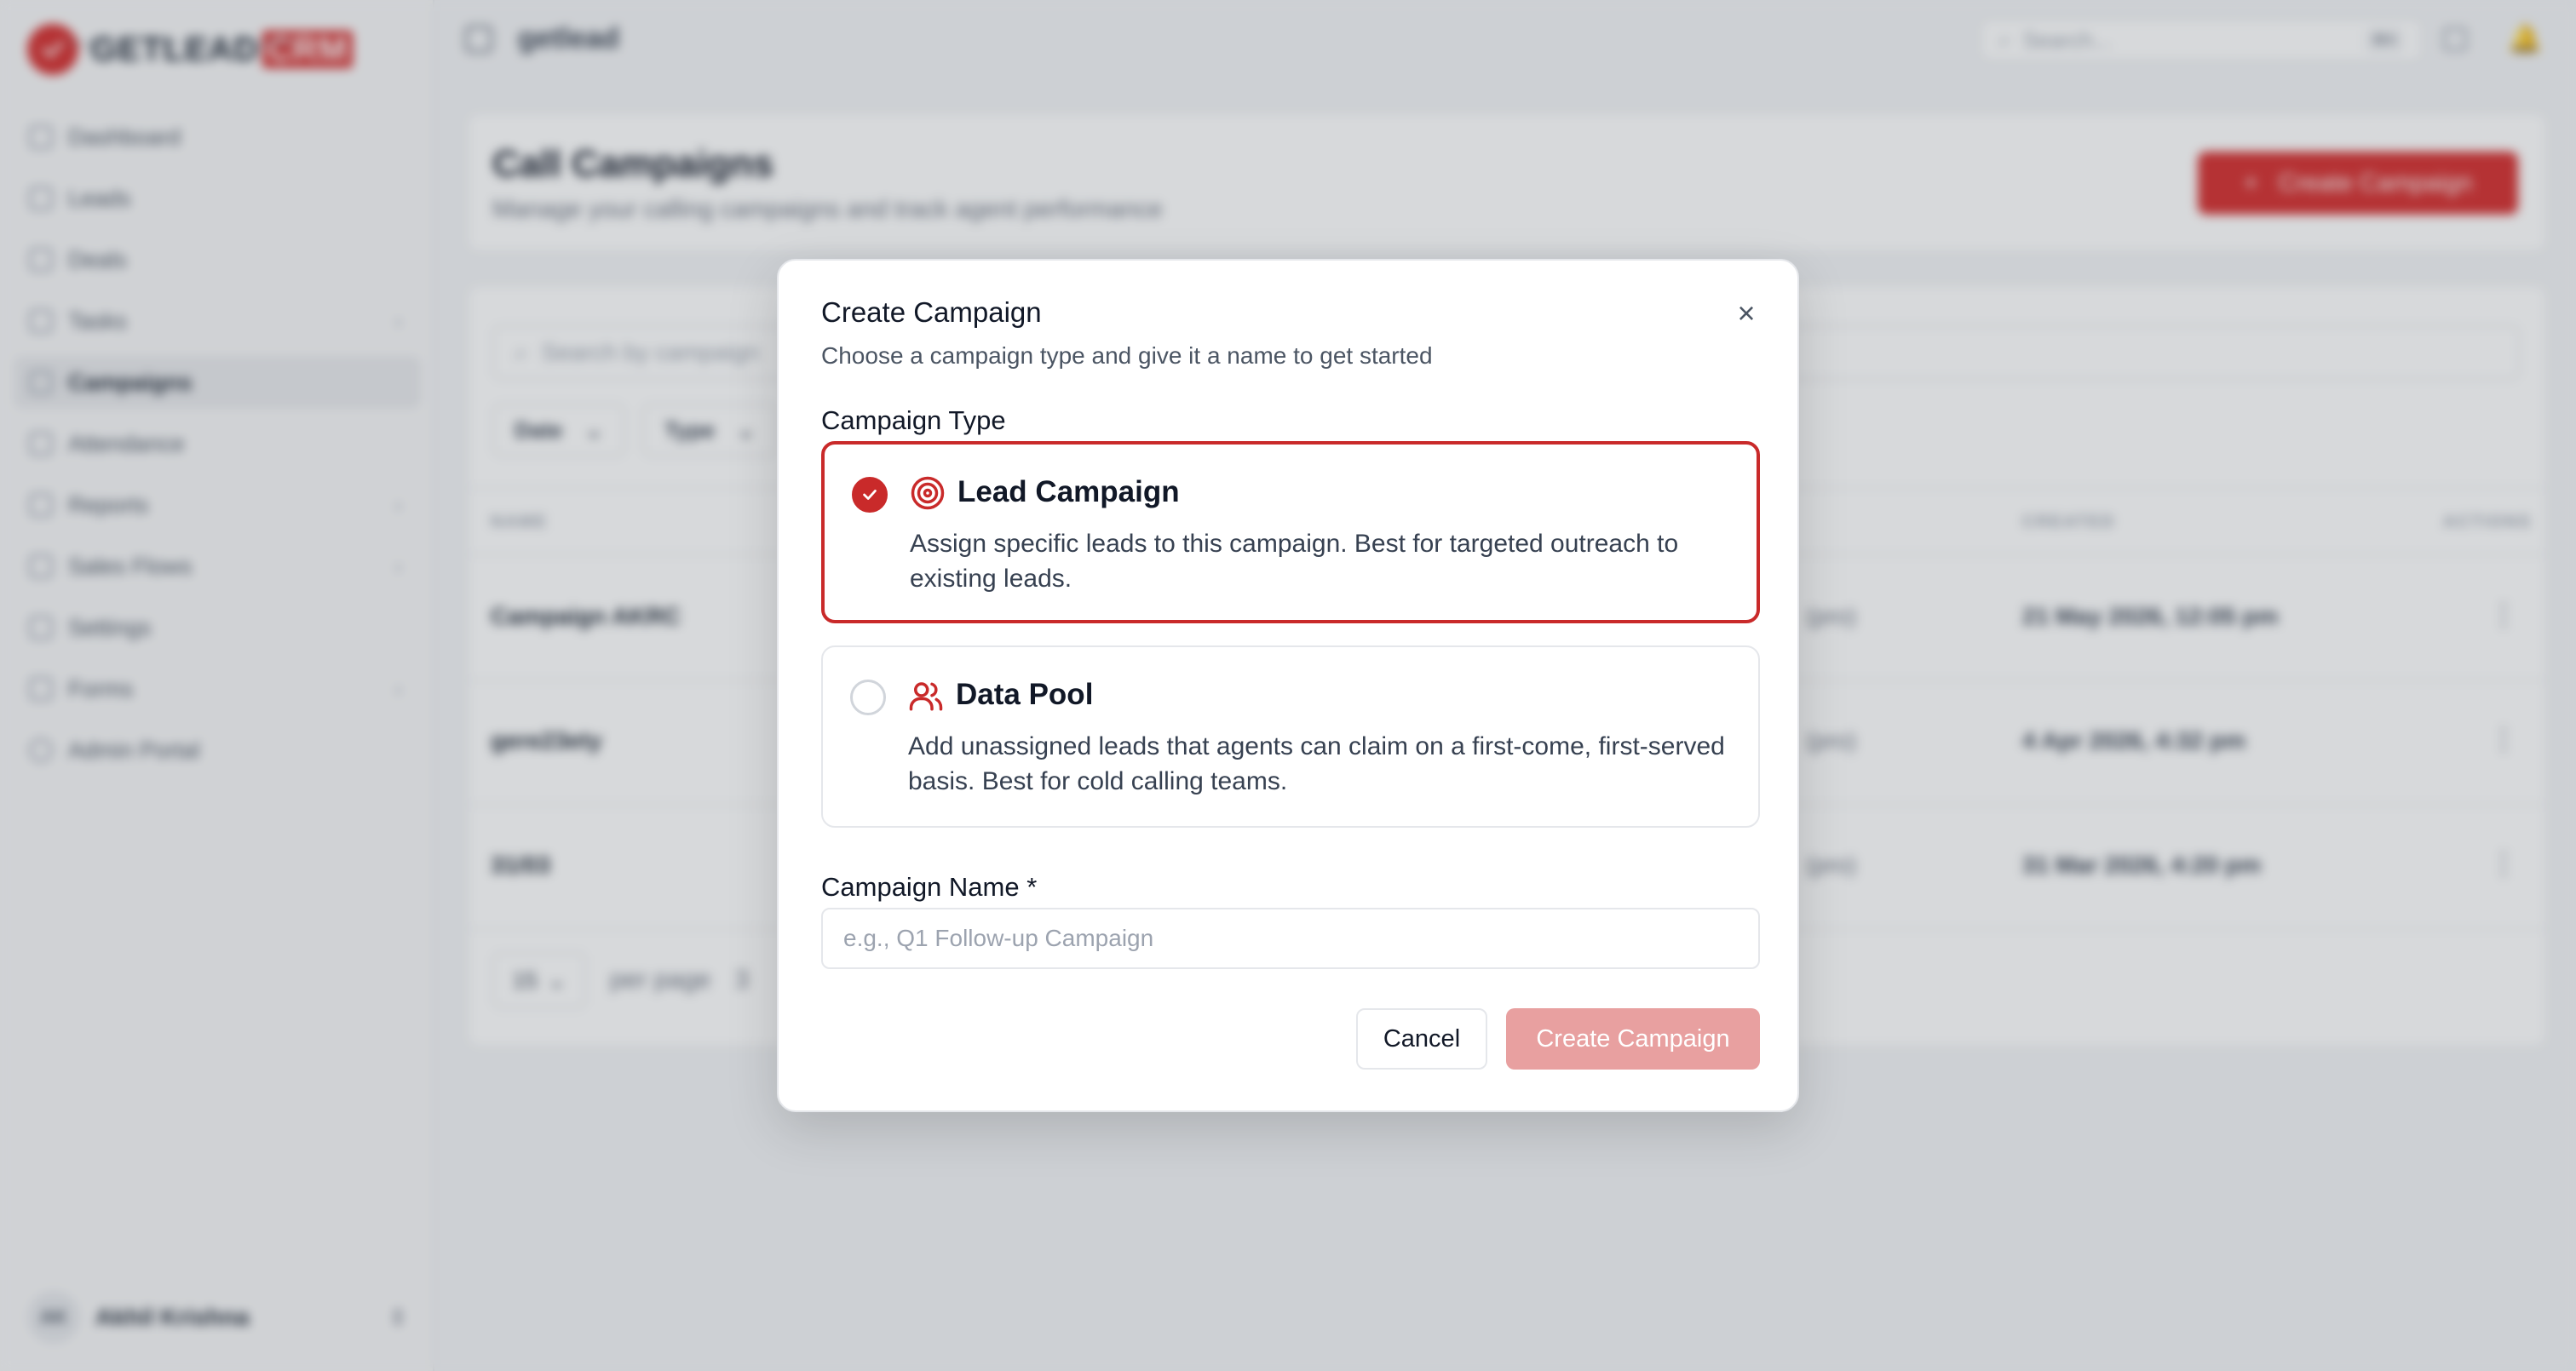 Image resolution: width=2576 pixels, height=1371 pixels. I want to click on check-icon, so click(870, 495).